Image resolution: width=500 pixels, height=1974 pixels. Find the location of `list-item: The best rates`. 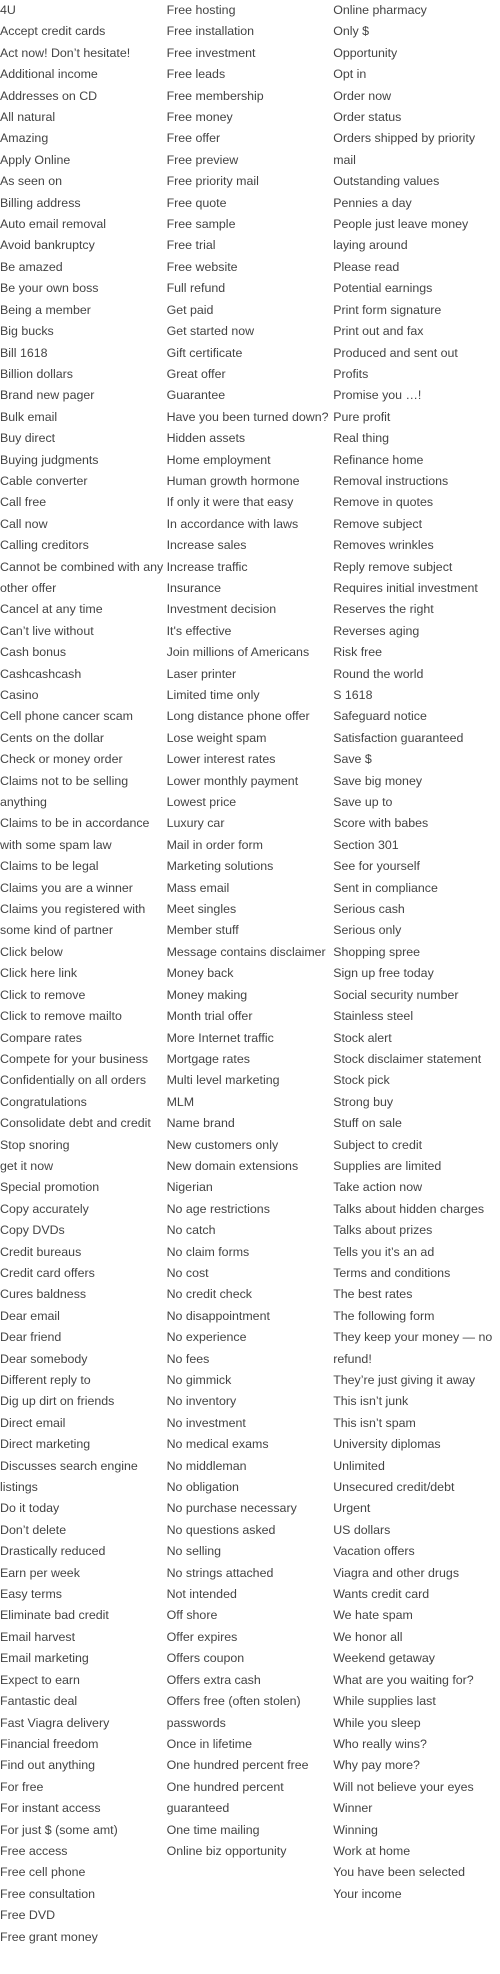

list-item: The best rates is located at coordinates (373, 1294).